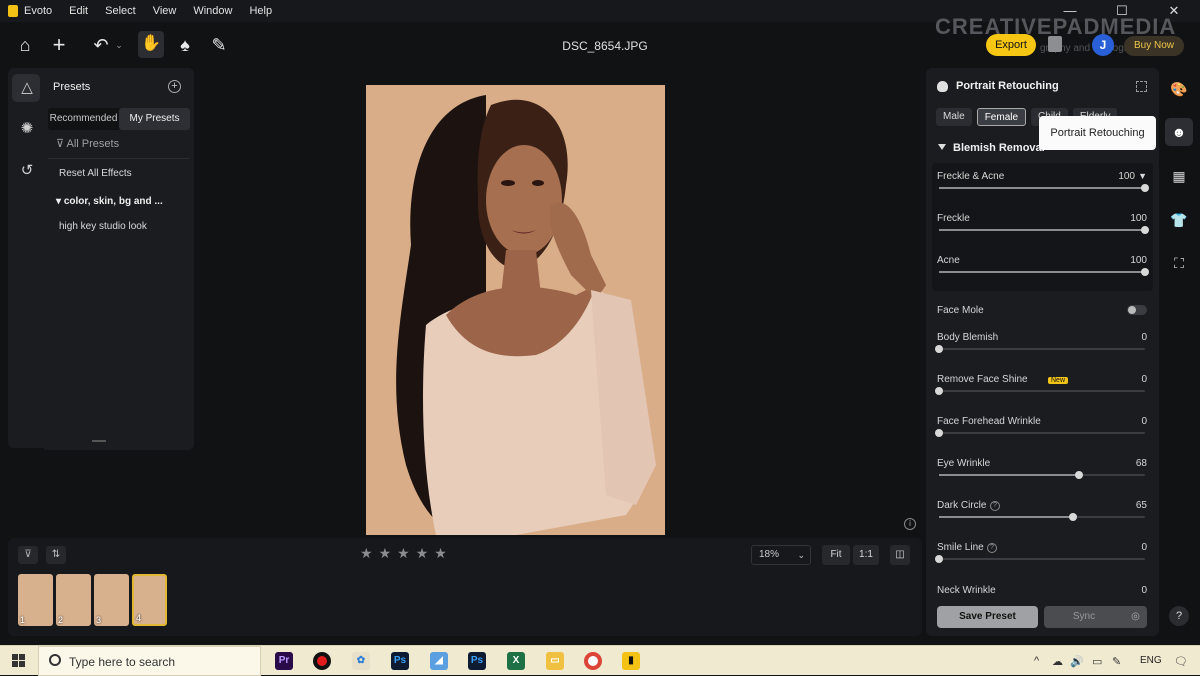  Describe the element at coordinates (910, 524) in the screenshot. I see `info-icon: i` at that location.